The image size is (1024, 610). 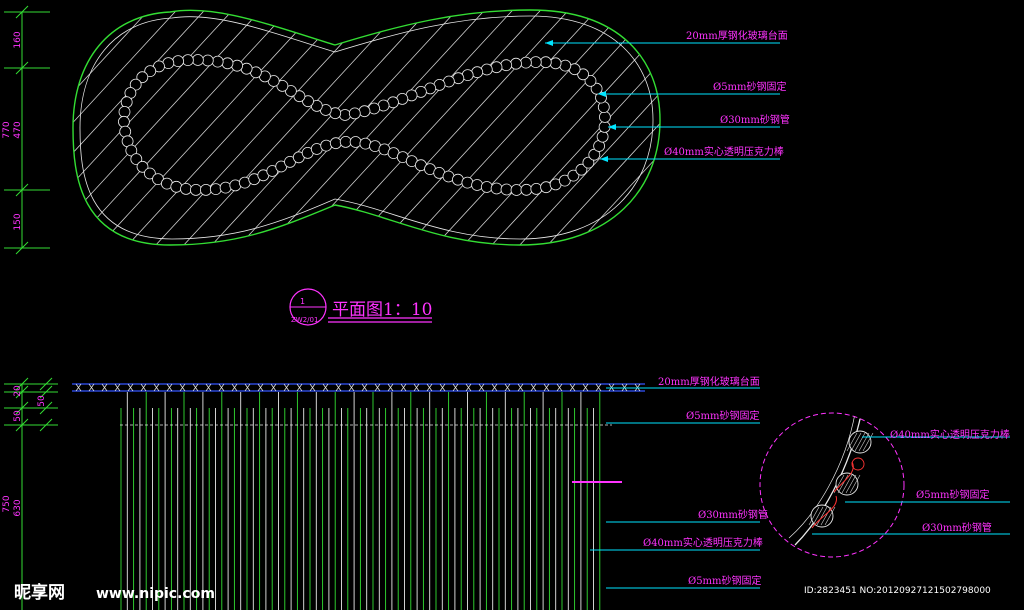 What do you see at coordinates (723, 415) in the screenshot?
I see `elev-label-fixing: Ø5mm砂钢固定` at bounding box center [723, 415].